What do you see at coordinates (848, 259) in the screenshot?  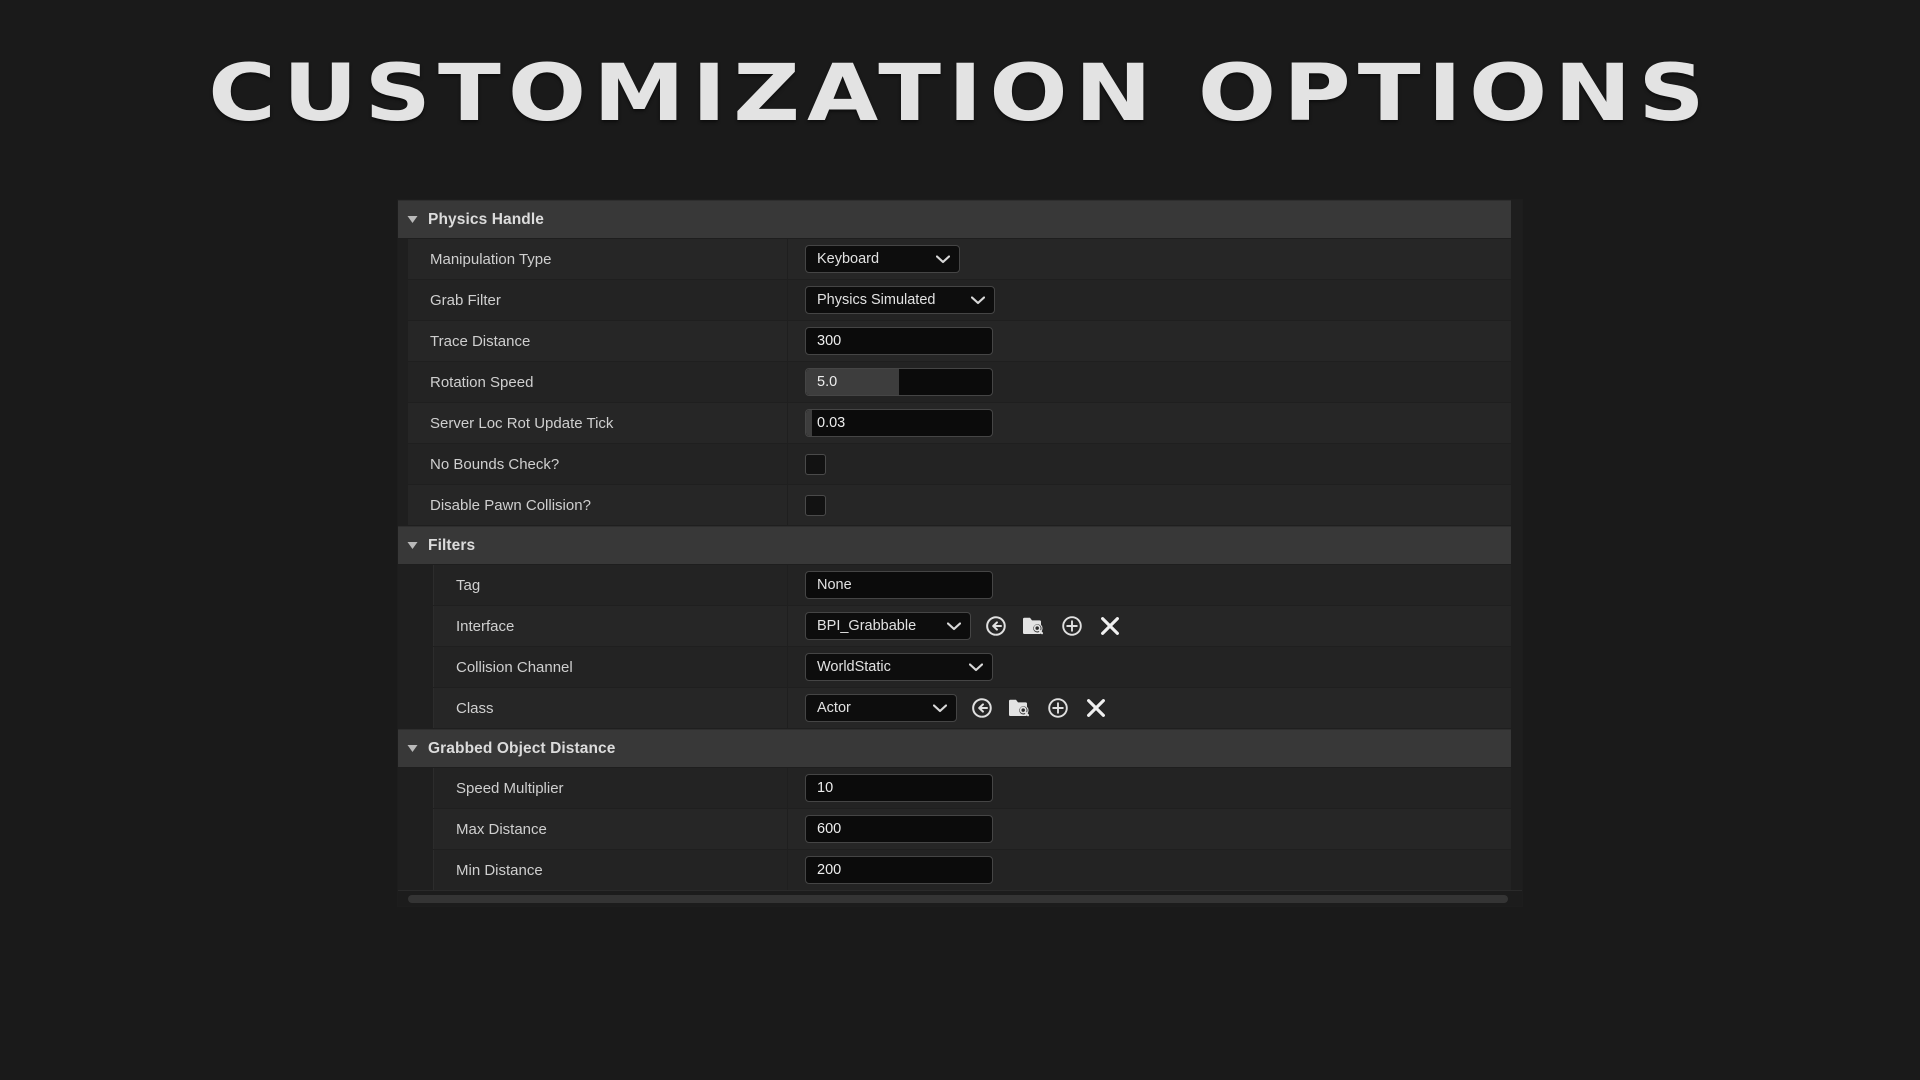 I see `manipulation-type-value: Keyboard` at bounding box center [848, 259].